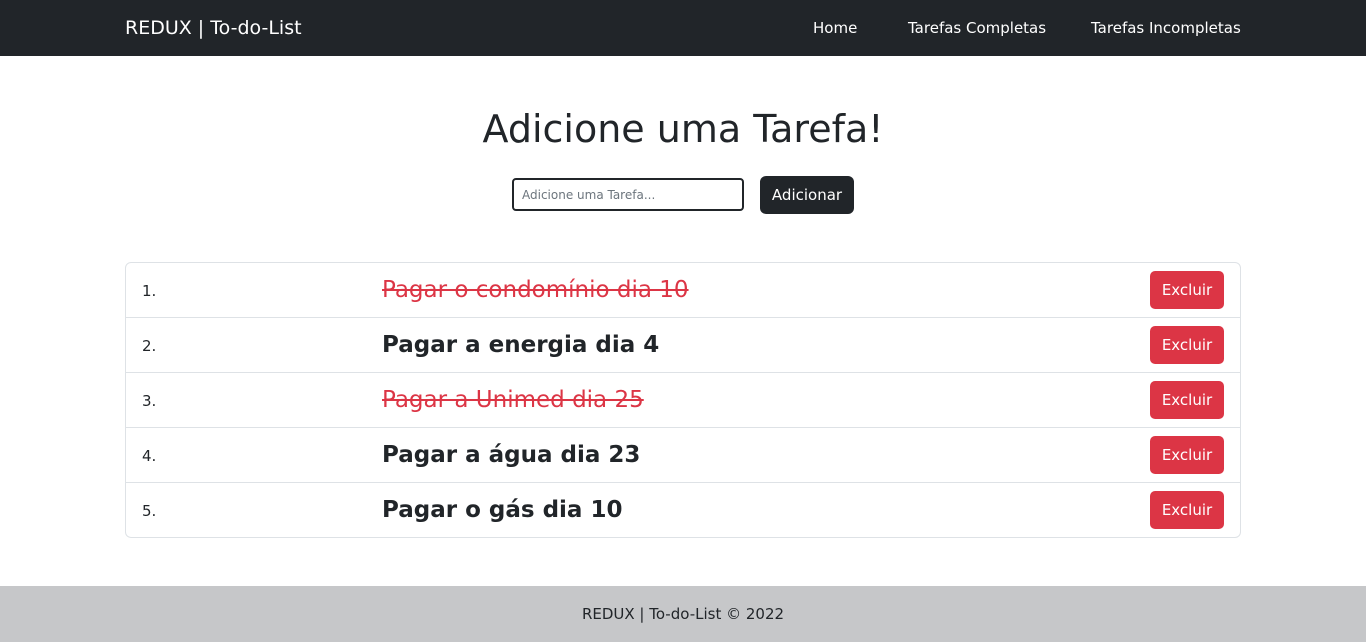 The height and width of the screenshot is (642, 1366). Describe the element at coordinates (149, 346) in the screenshot. I see `task-number: 2.` at that location.